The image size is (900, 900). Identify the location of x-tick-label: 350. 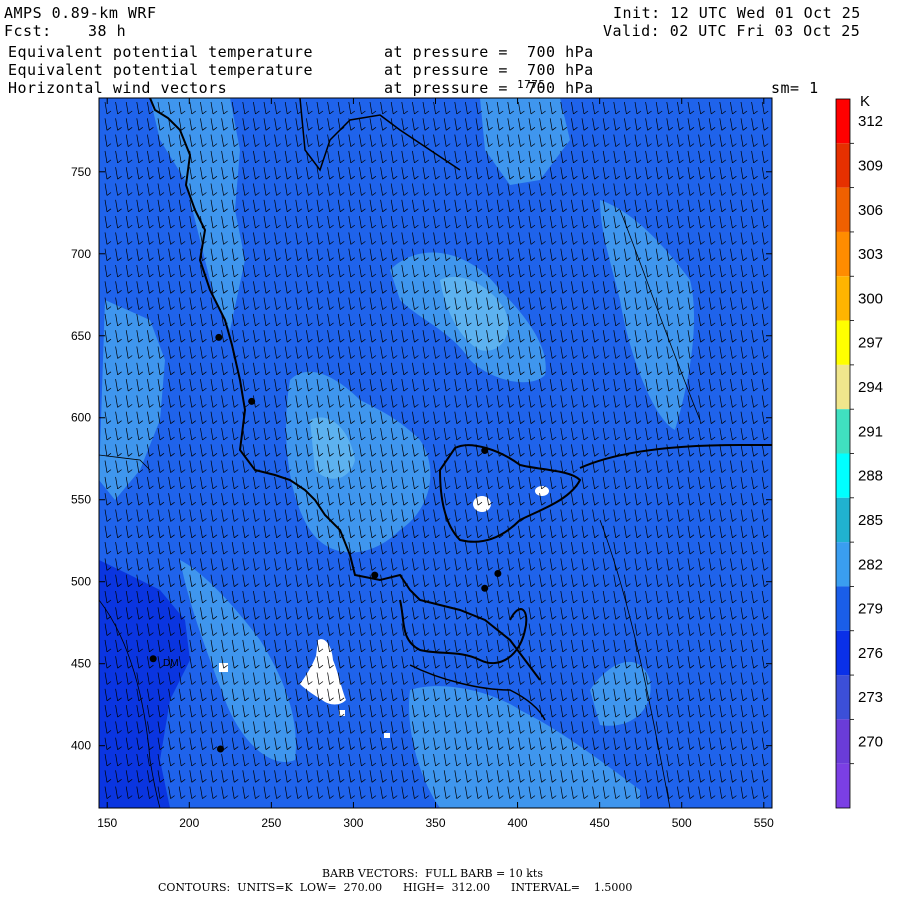
(435, 823).